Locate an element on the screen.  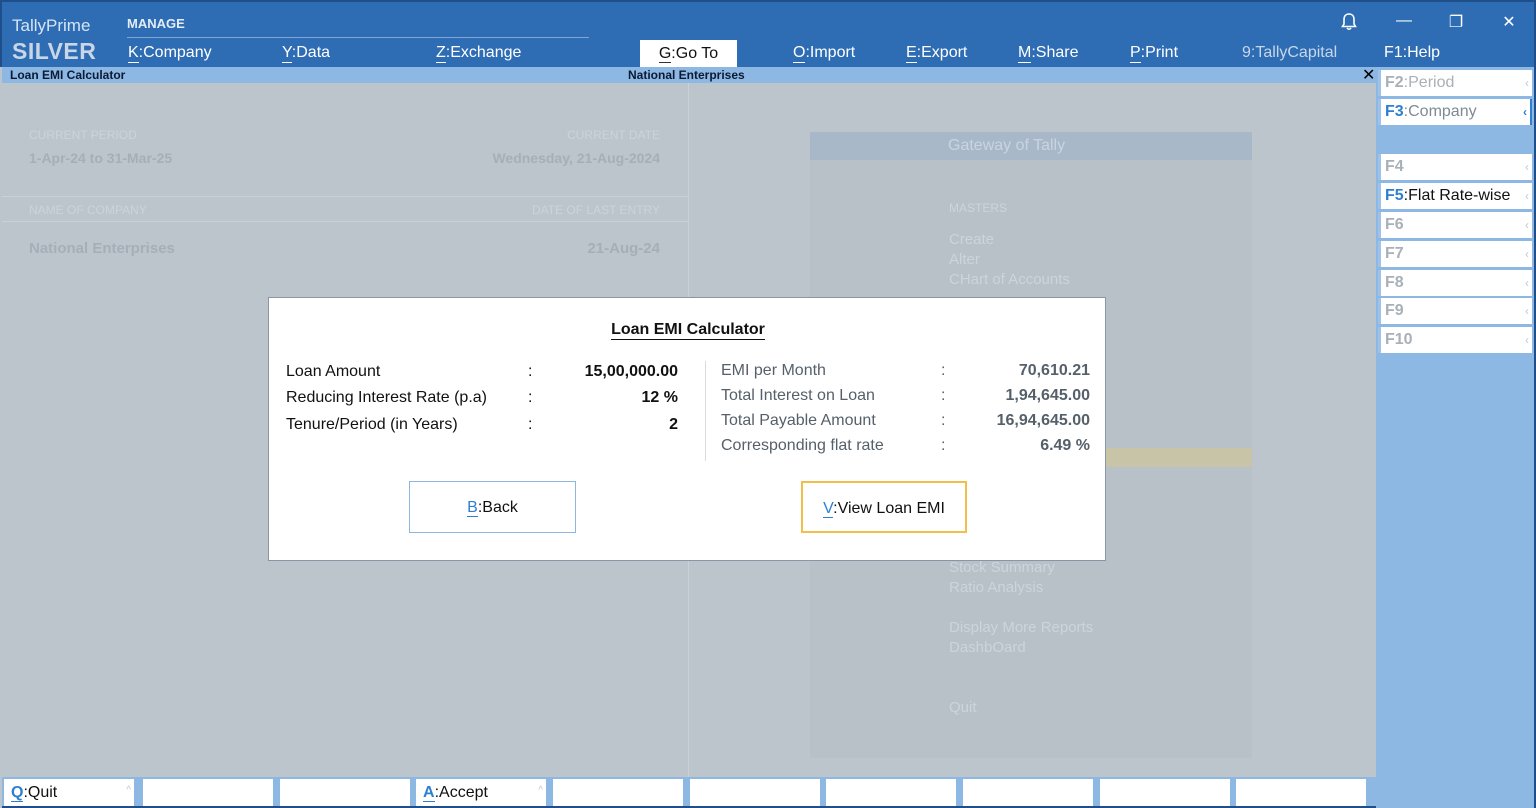
last-entry-value: 21-Aug-24 is located at coordinates (623, 248).